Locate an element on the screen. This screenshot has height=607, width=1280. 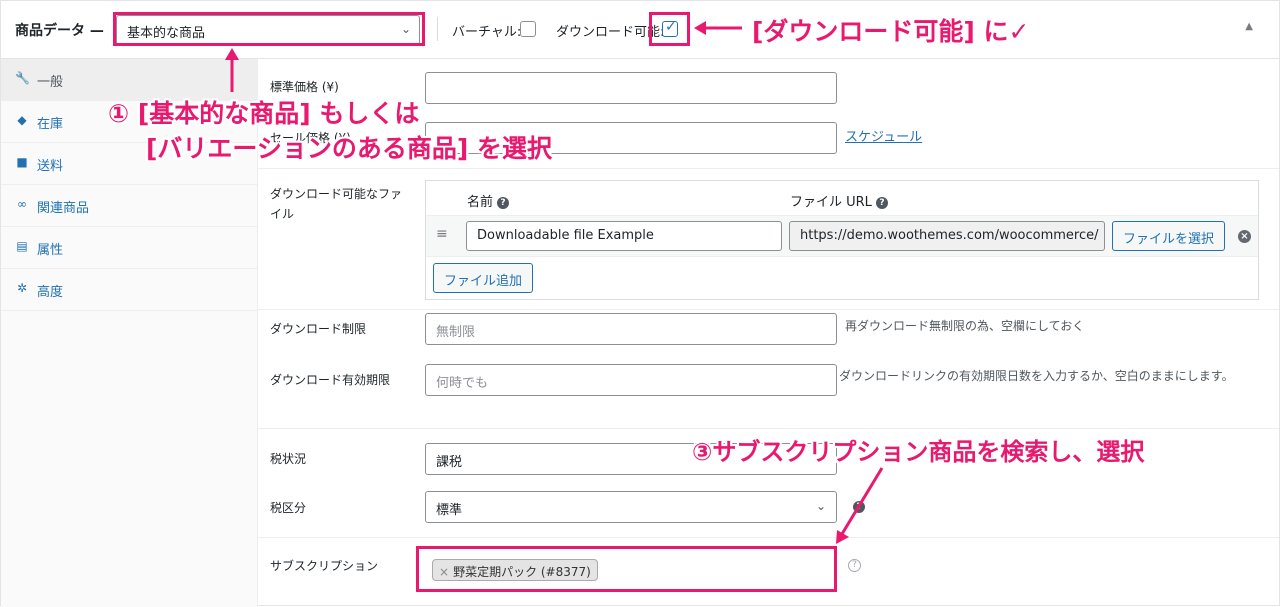
files-col-header: 名前? is located at coordinates (488, 200).